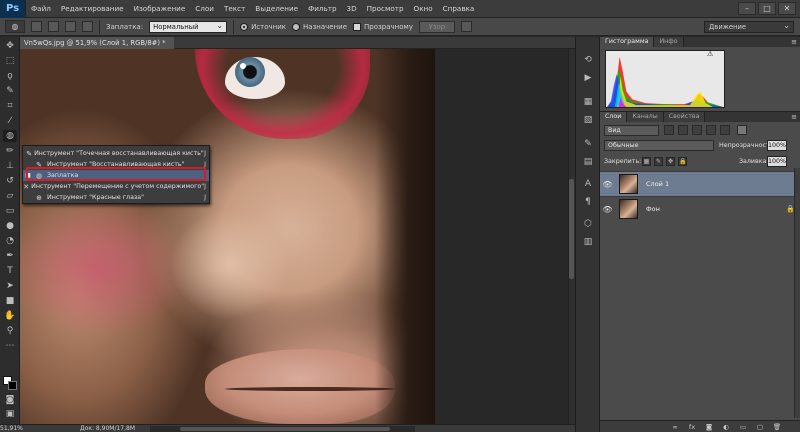 The image size is (800, 432). Describe the element at coordinates (10, 256) in the screenshot. I see `pen-tool-icon: ✒` at that location.